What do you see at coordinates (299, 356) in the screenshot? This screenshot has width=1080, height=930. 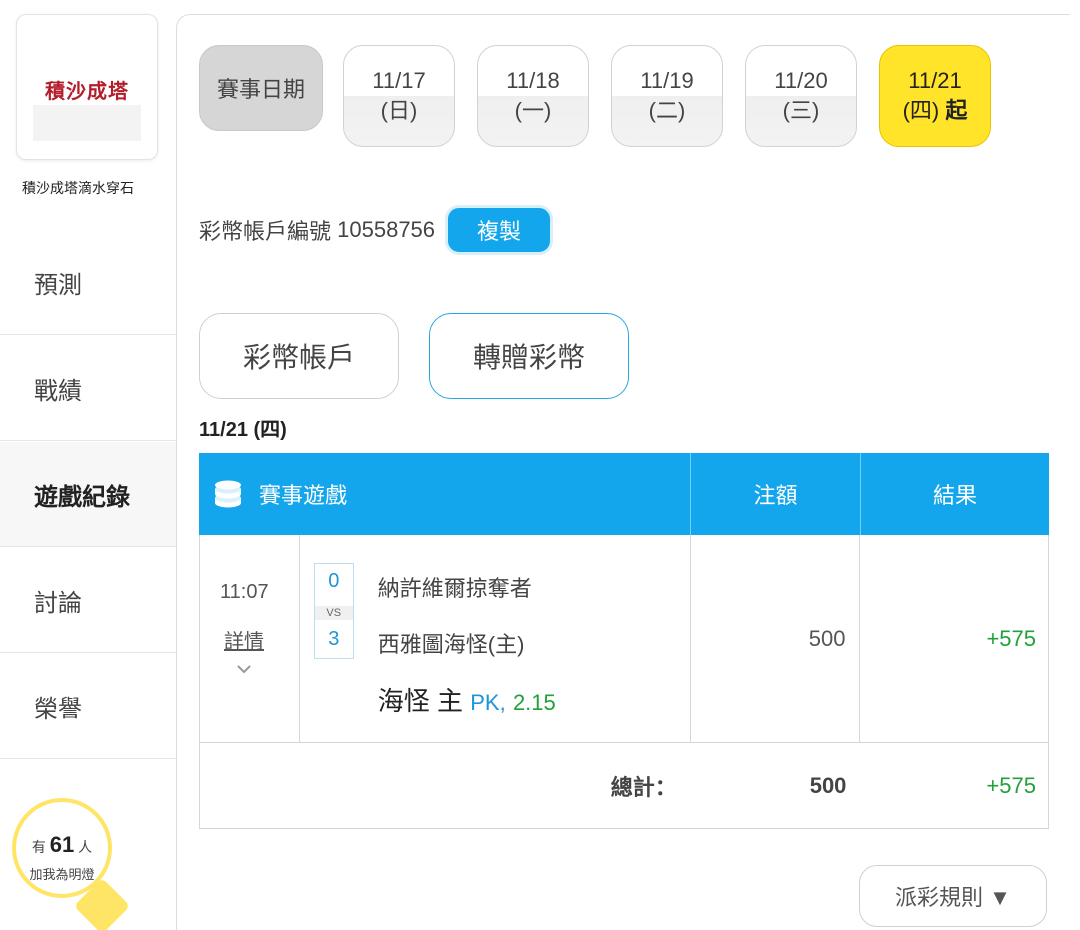 I see `tab-coin-account: 彩幣帳戶` at bounding box center [299, 356].